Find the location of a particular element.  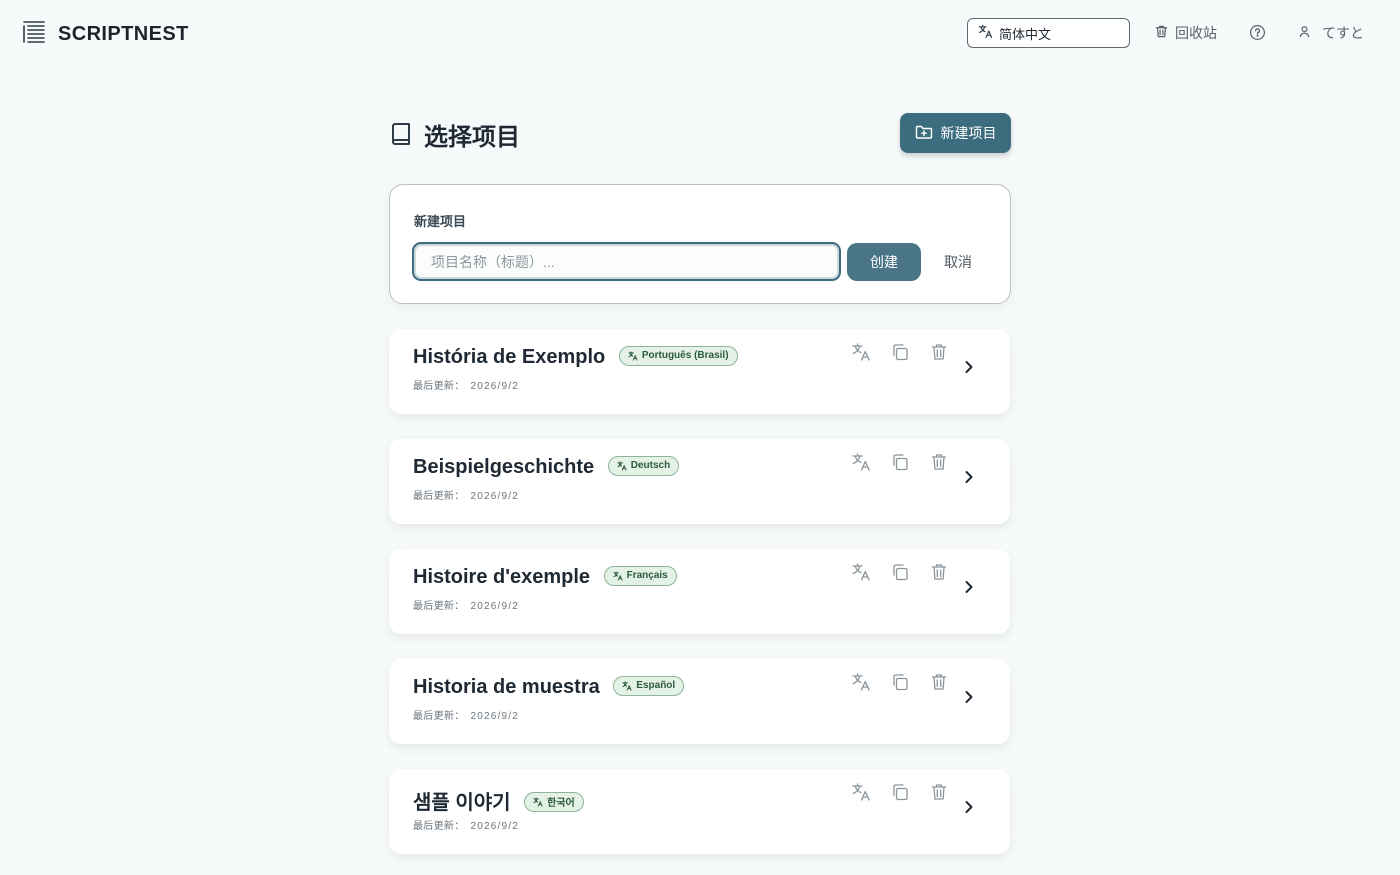

app-logo: SCRIPTNEST is located at coordinates (105, 34).